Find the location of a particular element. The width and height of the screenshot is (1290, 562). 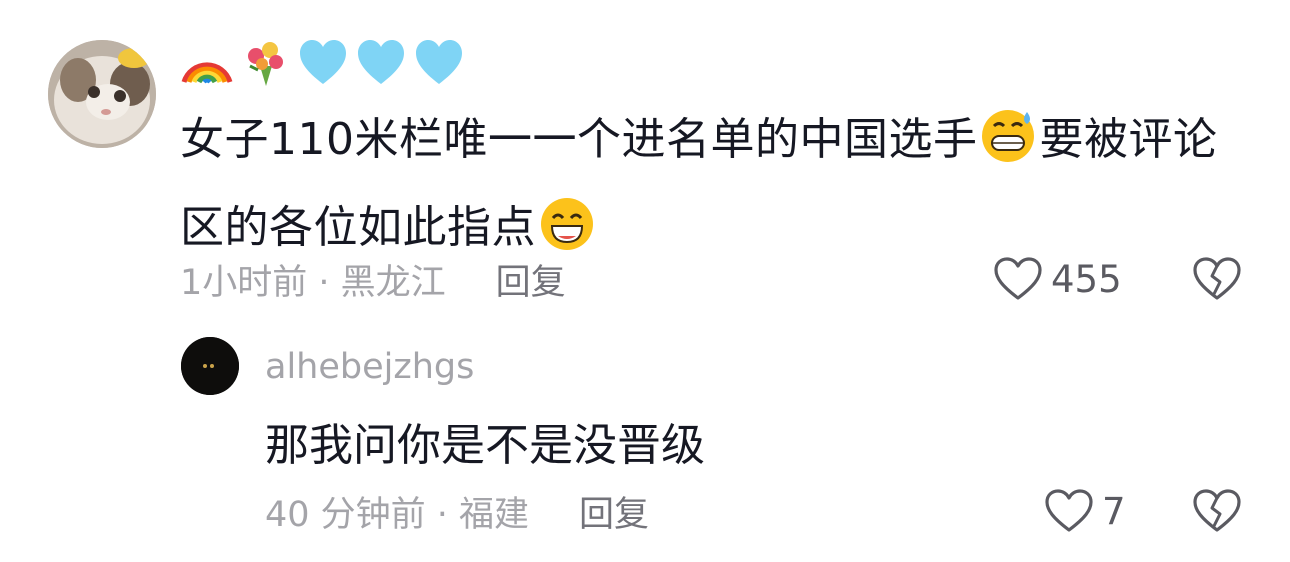

reply-dislike-button is located at coordinates (1217, 513).